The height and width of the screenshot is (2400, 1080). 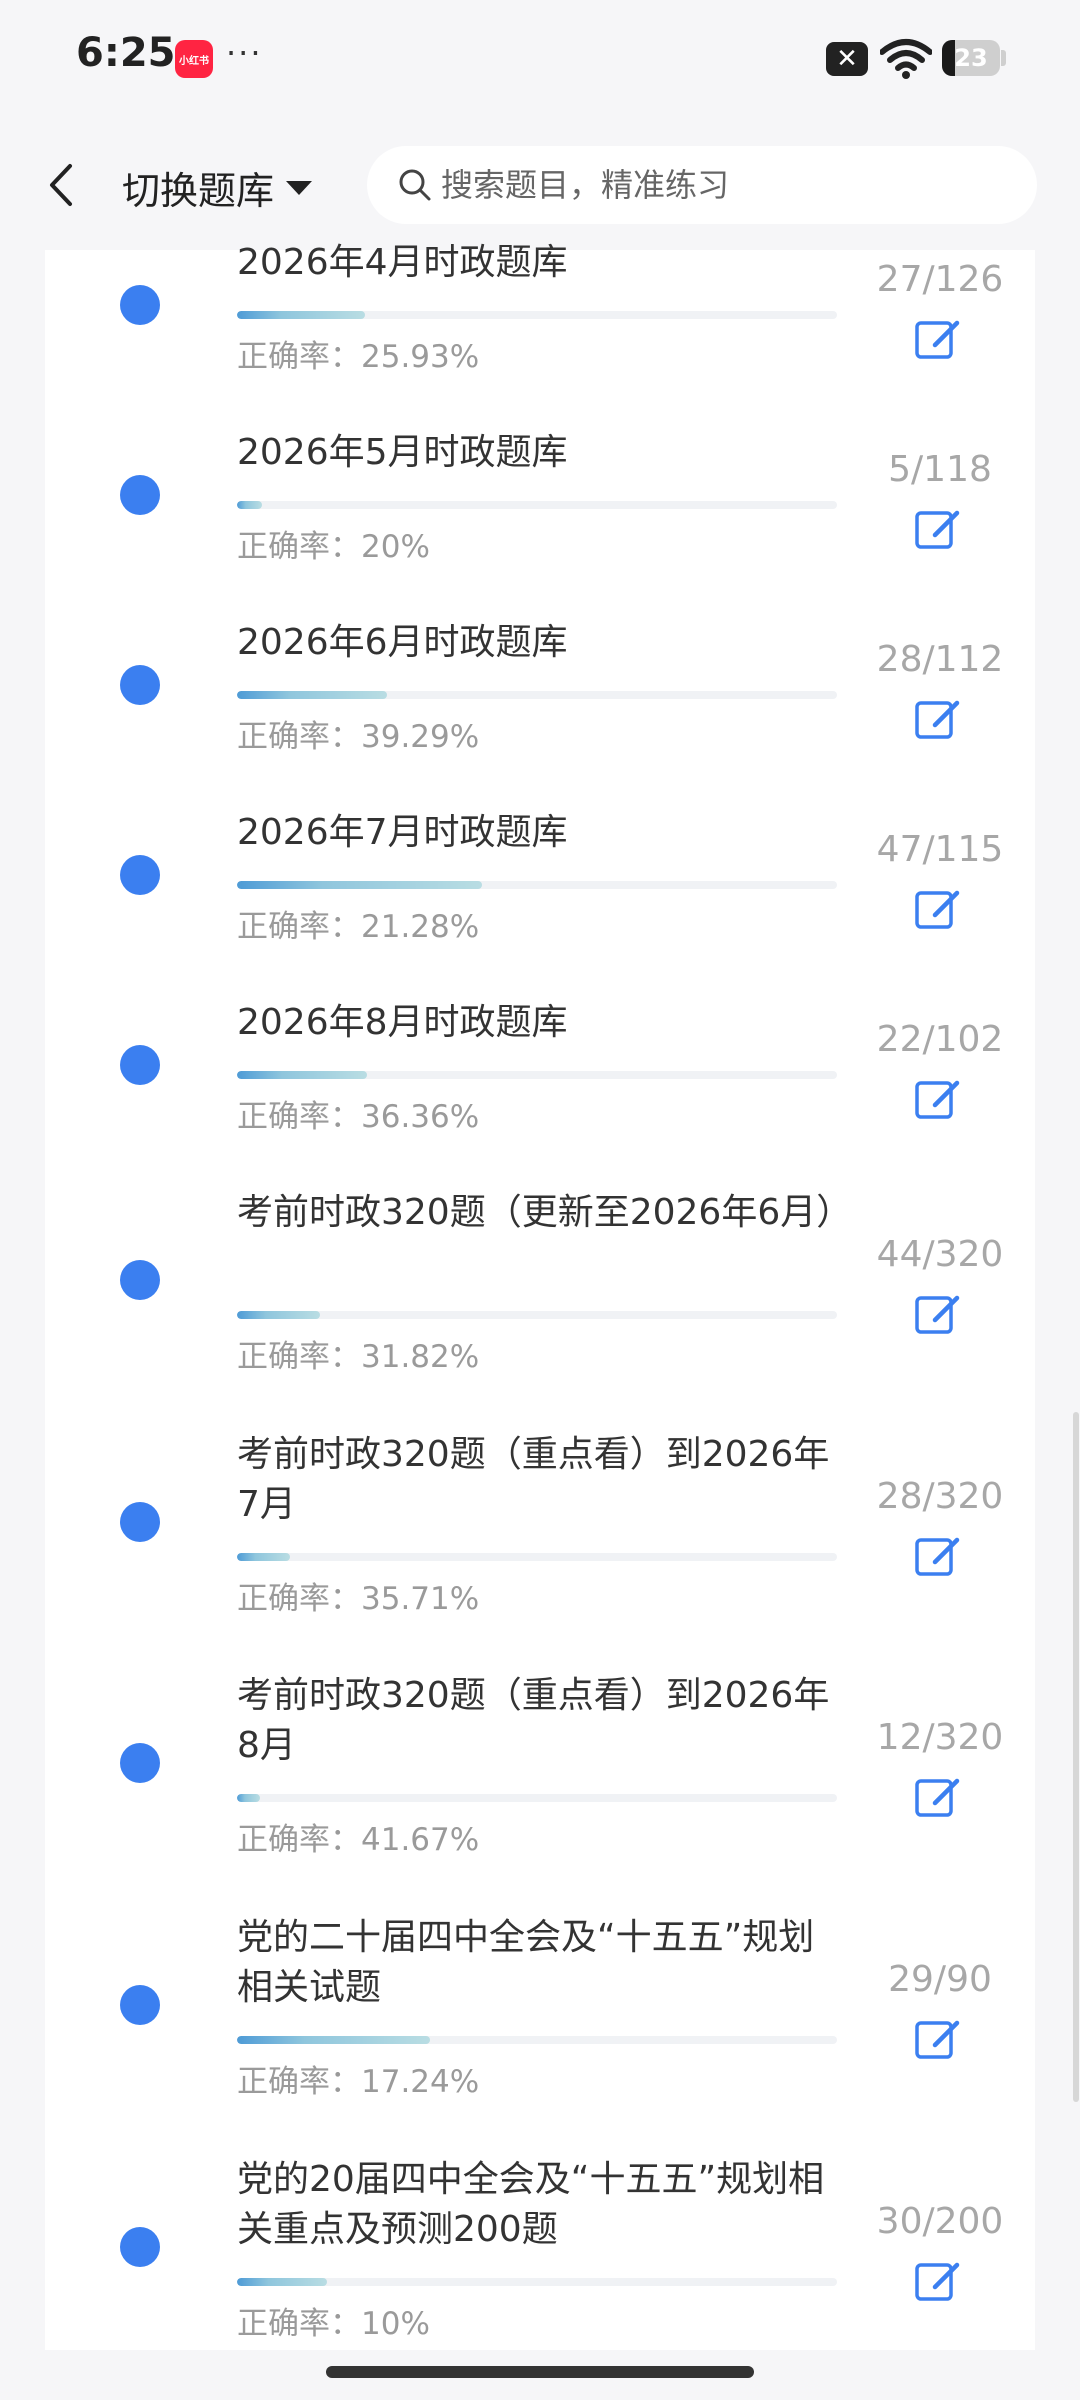 I want to click on top-bar: 切换题库, so click(x=540, y=185).